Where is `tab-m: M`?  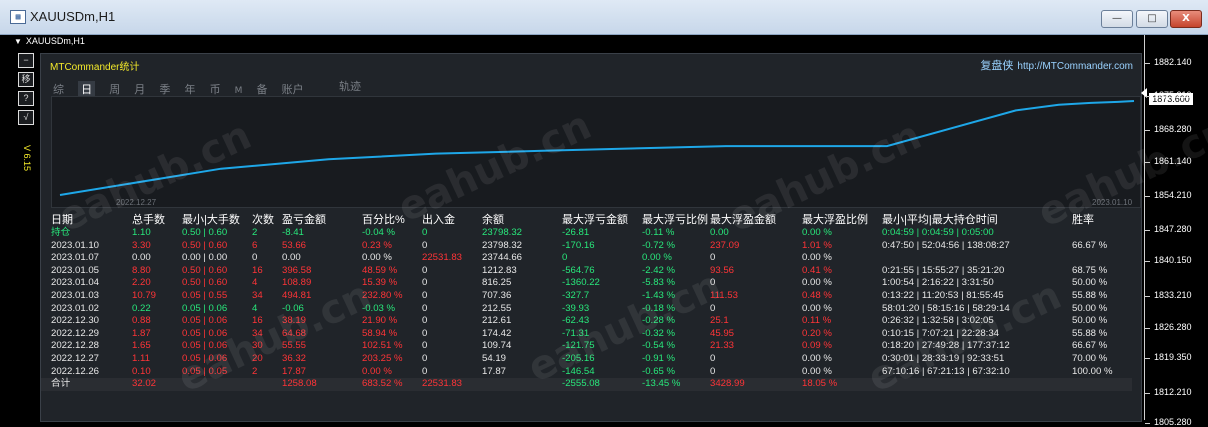 tab-m: M is located at coordinates (239, 91).